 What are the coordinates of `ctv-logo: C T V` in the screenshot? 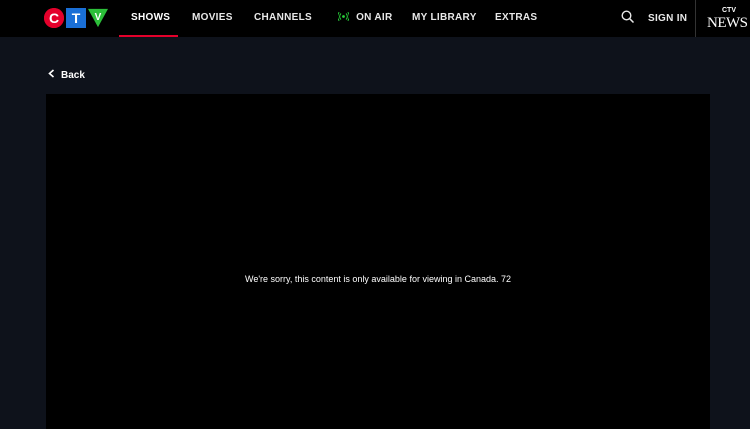 It's located at (77, 19).